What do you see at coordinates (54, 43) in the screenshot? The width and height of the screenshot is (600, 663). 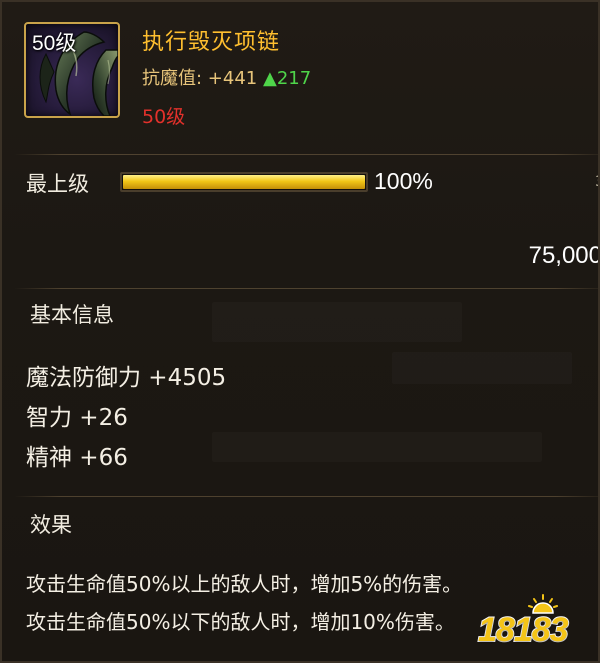 I see `icon-level-badge: 50级` at bounding box center [54, 43].